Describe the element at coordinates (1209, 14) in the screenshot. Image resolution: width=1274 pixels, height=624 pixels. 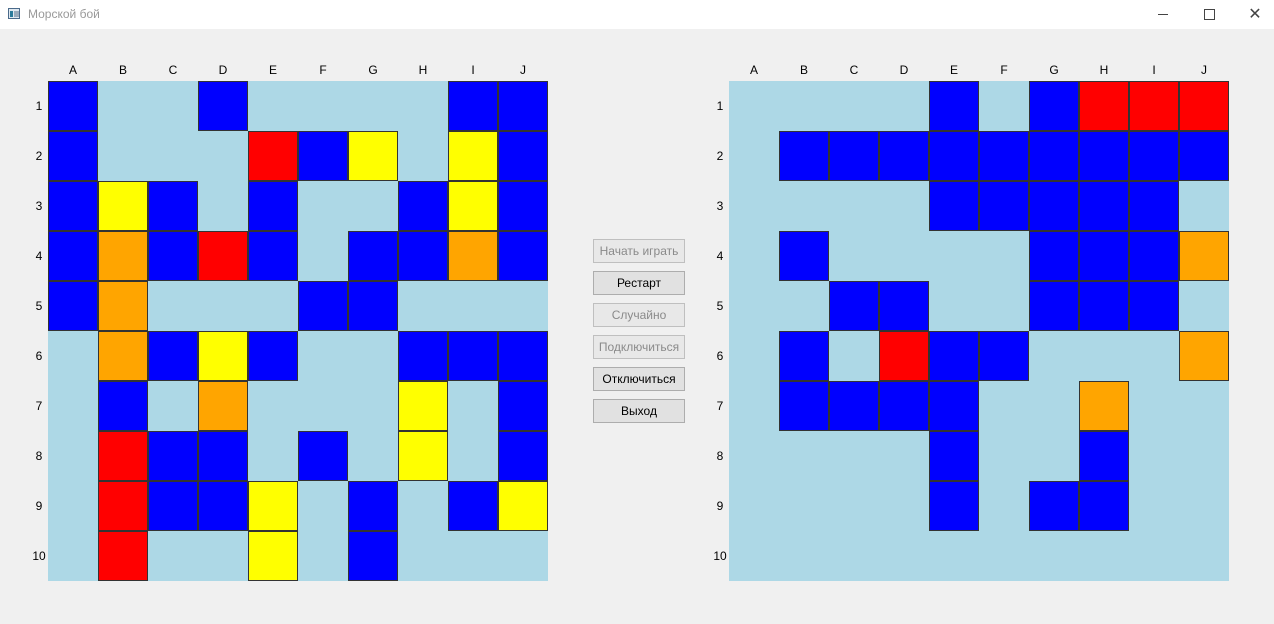
I see `maximize-button` at that location.